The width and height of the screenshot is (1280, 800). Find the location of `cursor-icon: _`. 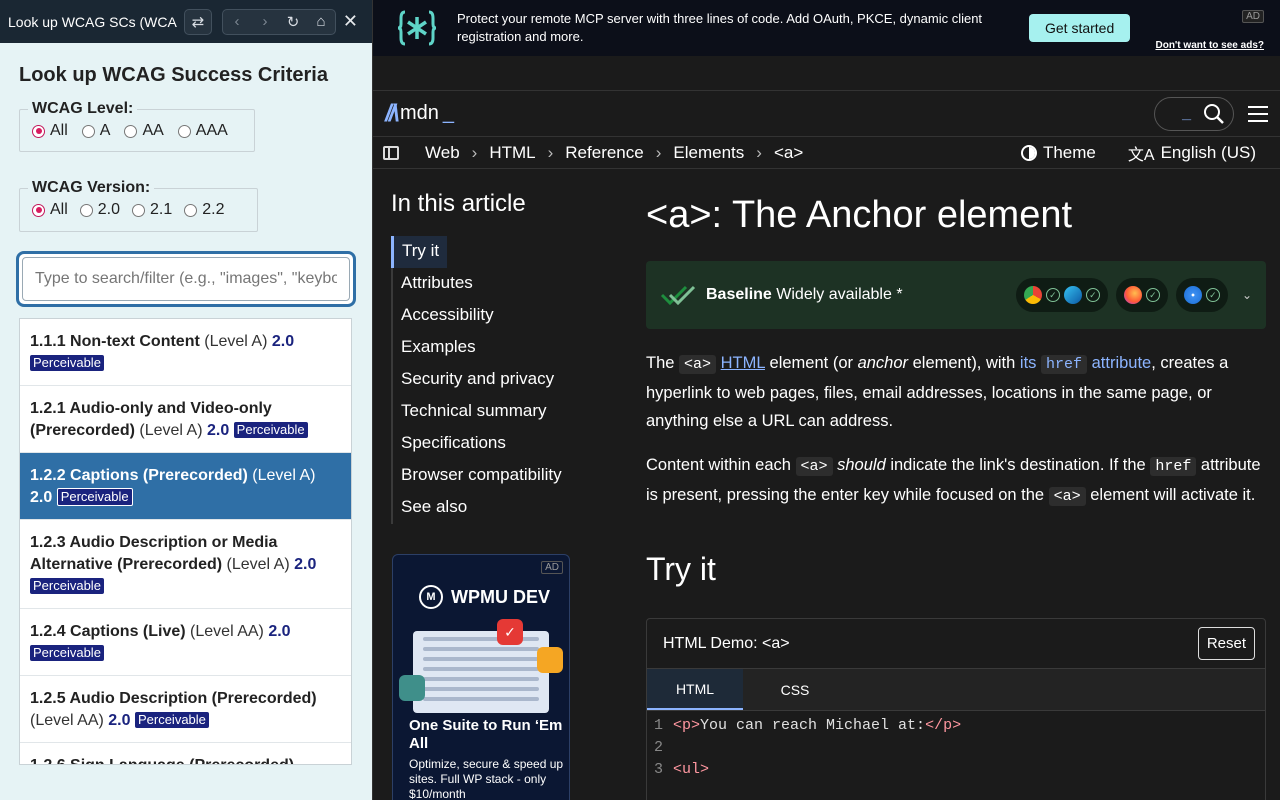

cursor-icon: _ is located at coordinates (1186, 113).